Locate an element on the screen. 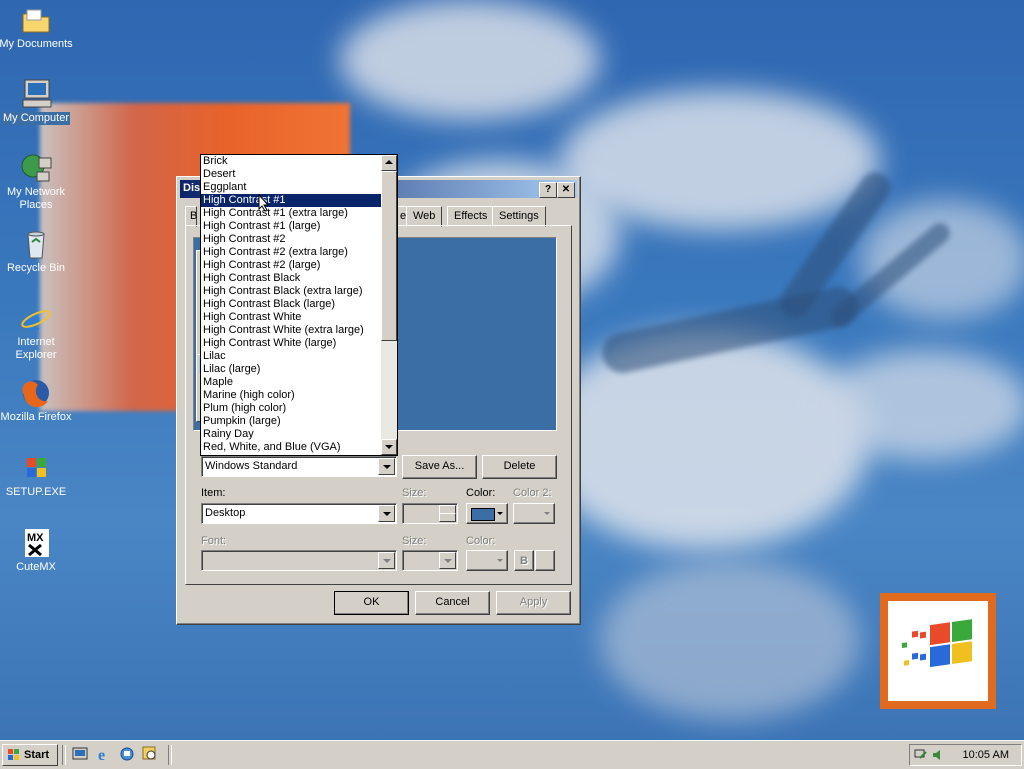 The image size is (1024, 769). scheme-list-item: Rainy Day is located at coordinates (291, 434).